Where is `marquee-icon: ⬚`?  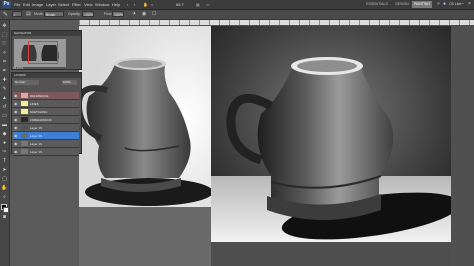 marquee-icon: ⬚ is located at coordinates (4, 35).